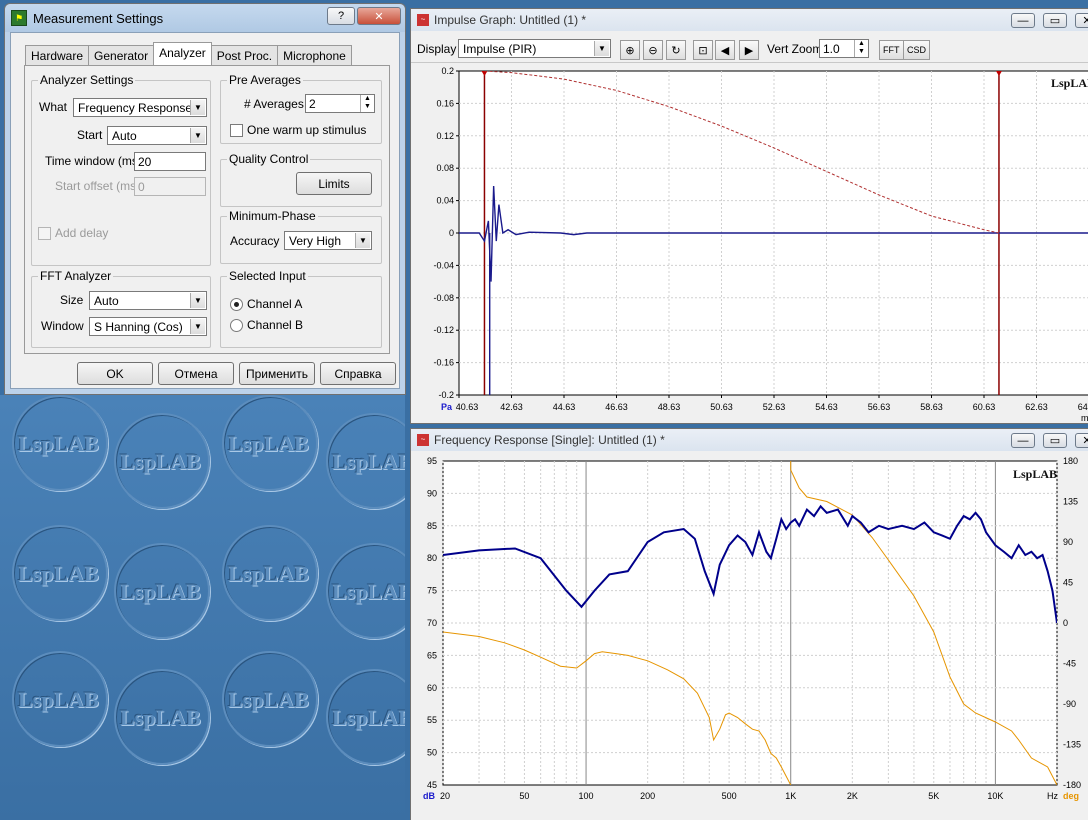  I want to click on y-tick-label: 75, so click(432, 591).